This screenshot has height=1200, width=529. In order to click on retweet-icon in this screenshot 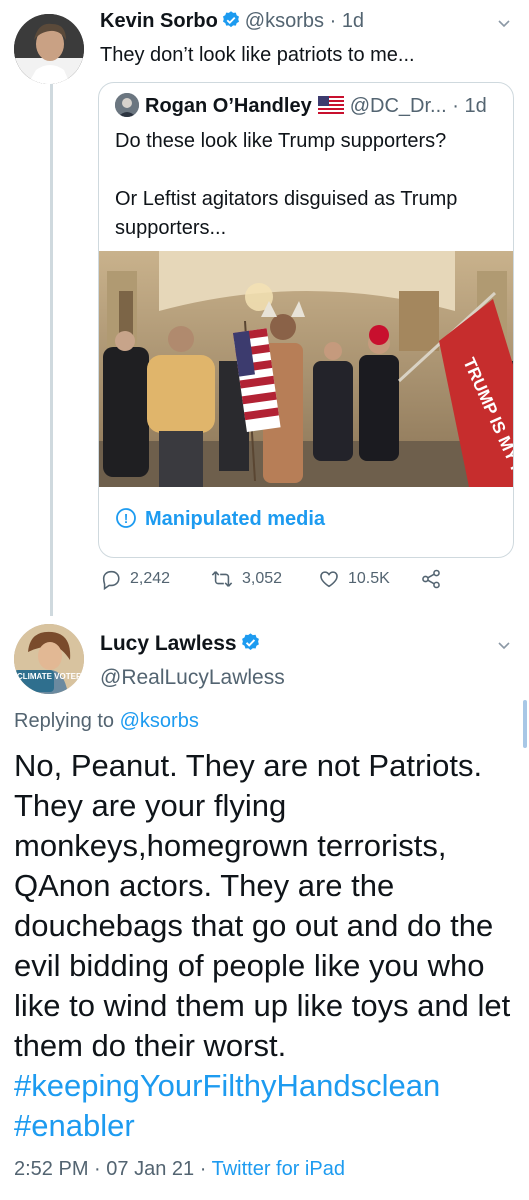, I will do `click(222, 579)`.